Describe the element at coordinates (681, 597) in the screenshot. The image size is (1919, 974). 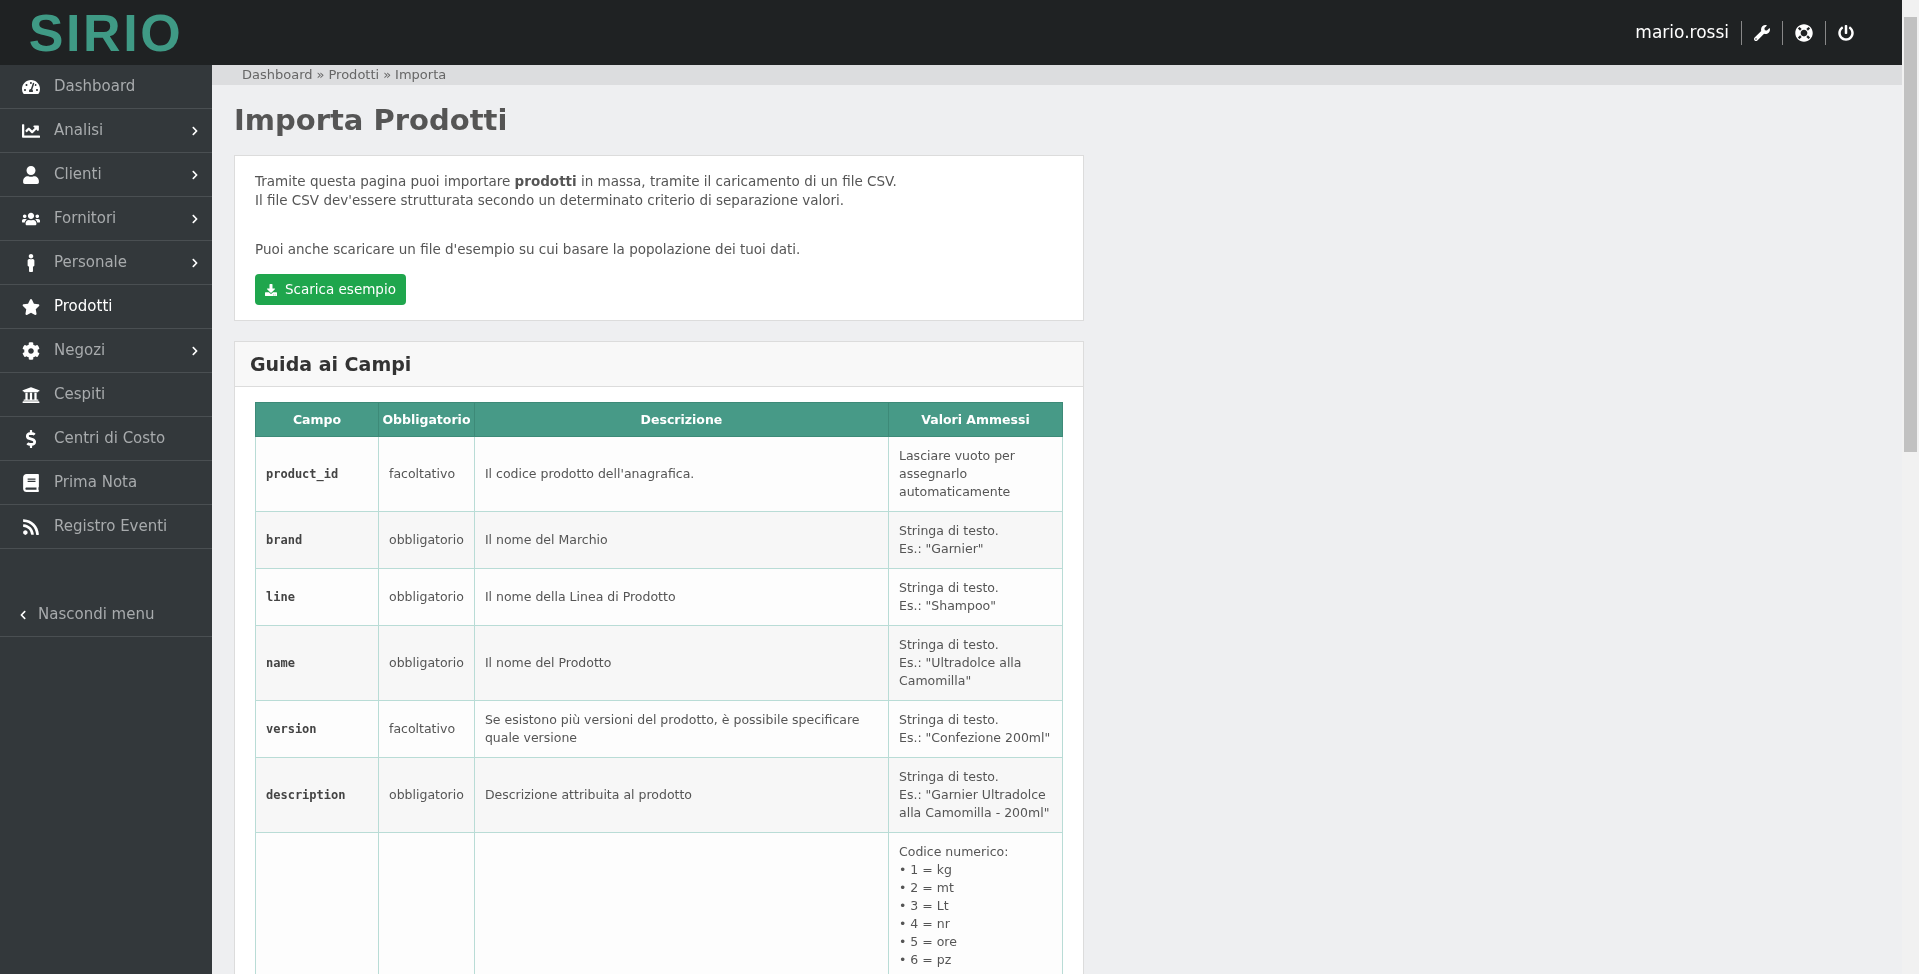
I see `table-cell: Il nome della Linea di Prodotto` at that location.